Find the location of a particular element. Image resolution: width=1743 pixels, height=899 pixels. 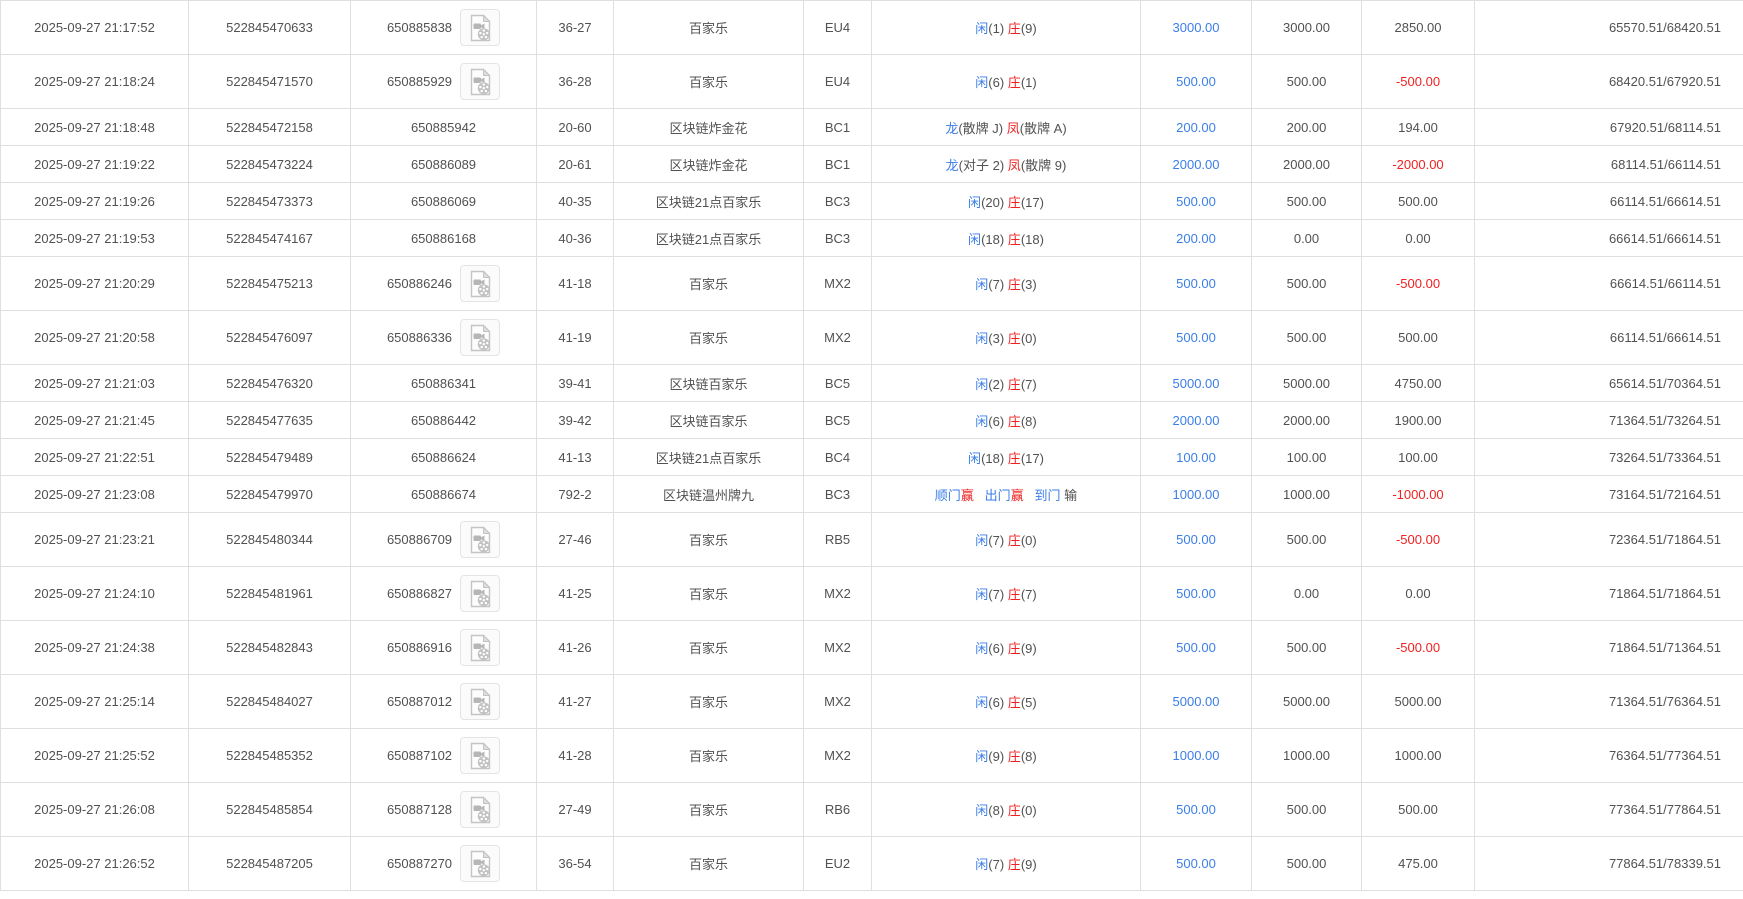

result-segment is located at coordinates (1029, 495).